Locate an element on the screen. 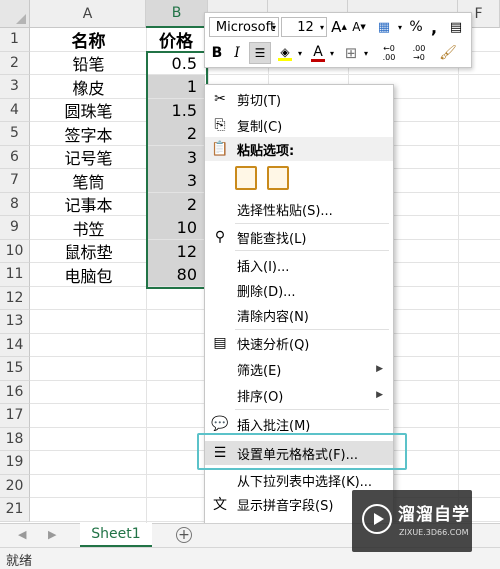  row-header: 18 is located at coordinates (15, 439).